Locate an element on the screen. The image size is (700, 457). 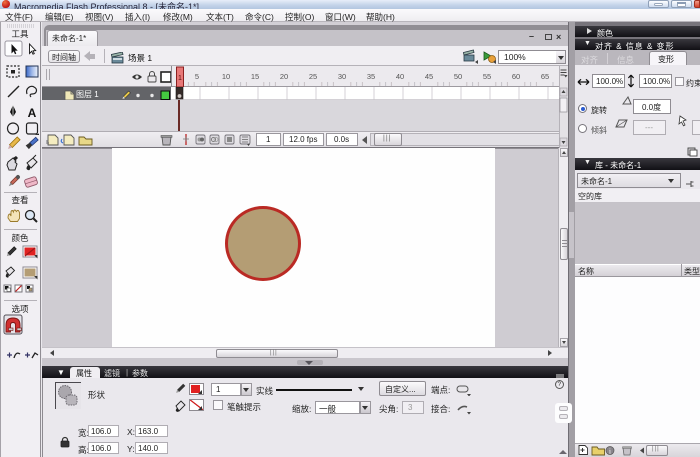
svg-text: 55 is located at coordinates (487, 76).